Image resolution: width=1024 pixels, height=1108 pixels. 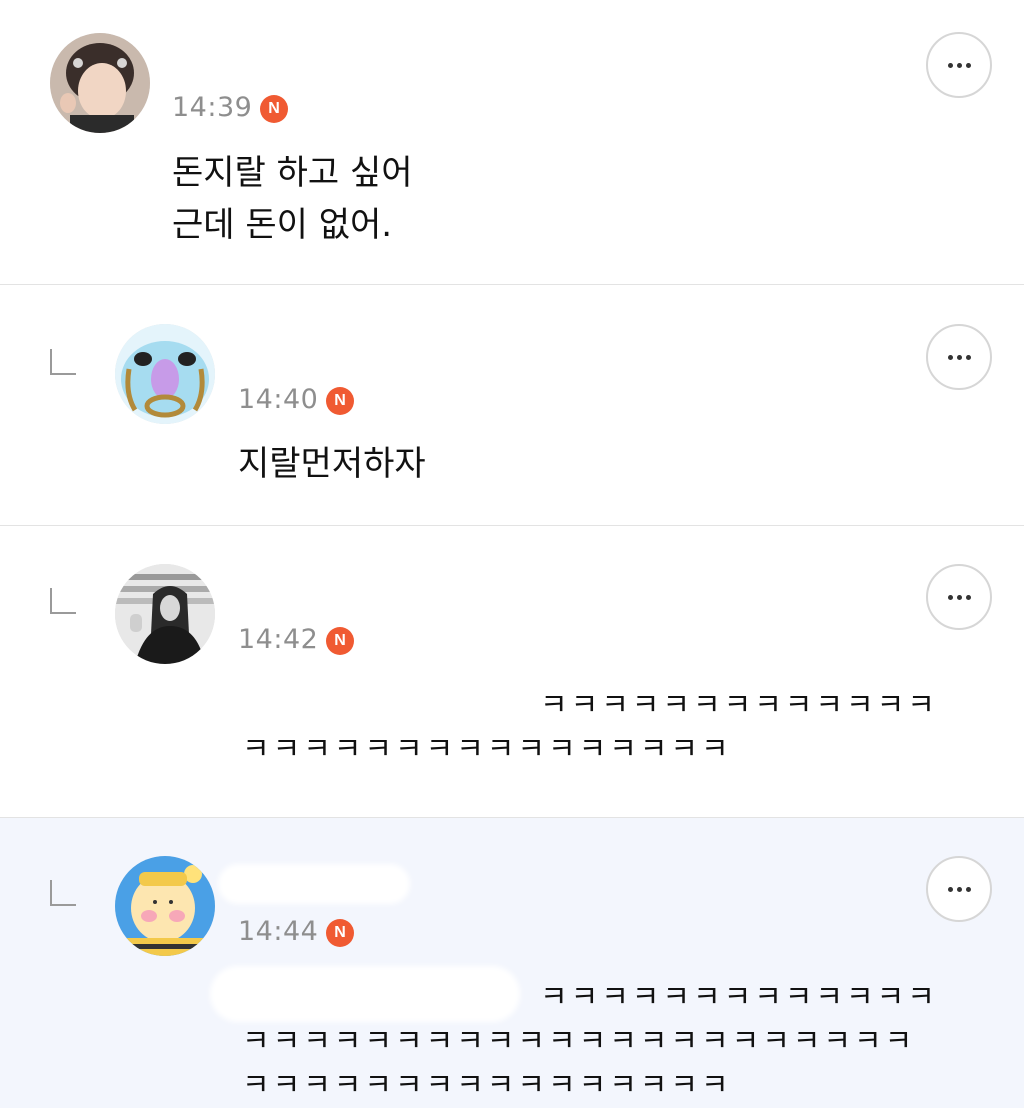 What do you see at coordinates (282, 225) in the screenshot?
I see `comment-text-line: 근데 돈이 없어.` at bounding box center [282, 225].